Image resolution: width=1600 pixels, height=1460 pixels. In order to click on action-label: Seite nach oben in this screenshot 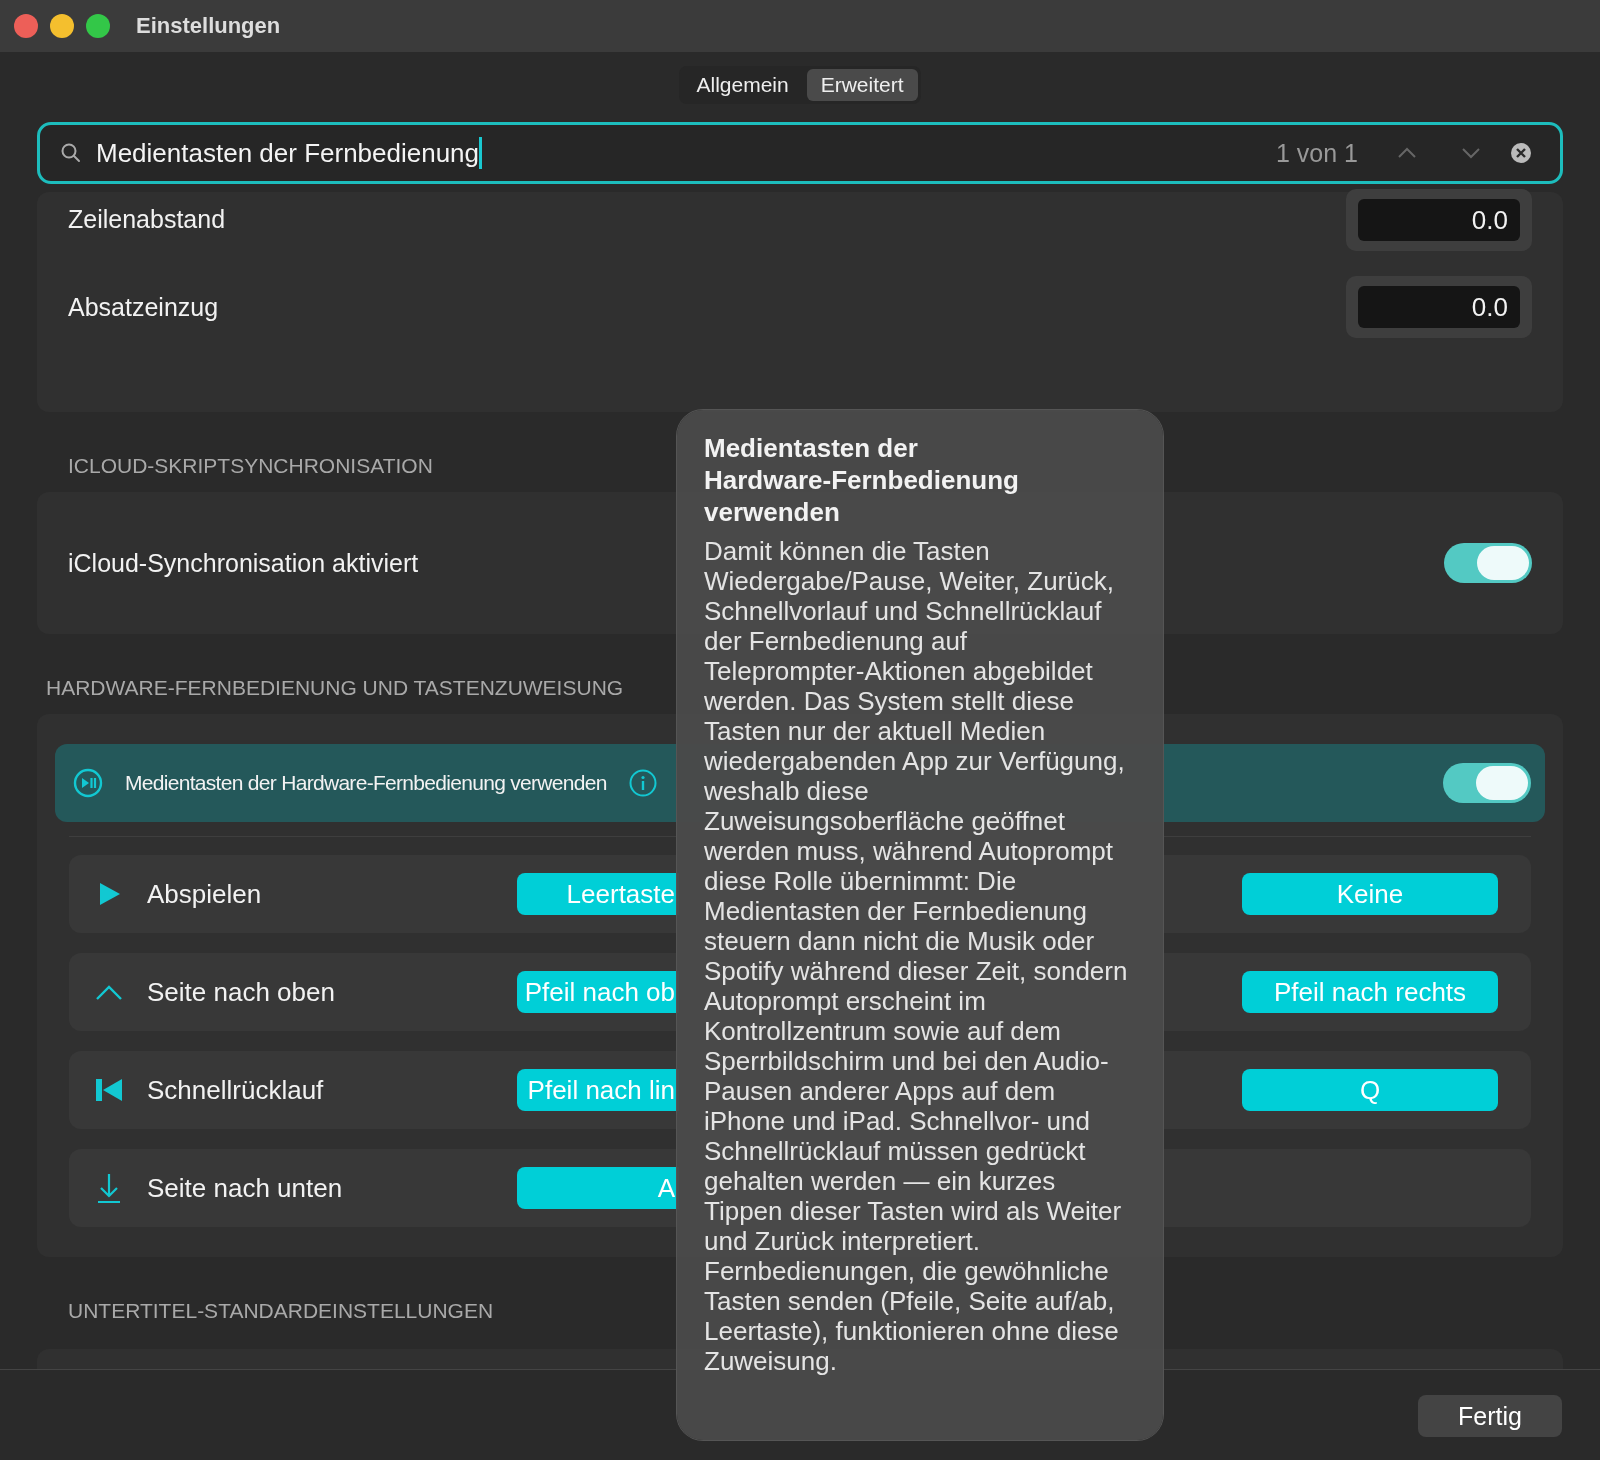, I will do `click(241, 992)`.